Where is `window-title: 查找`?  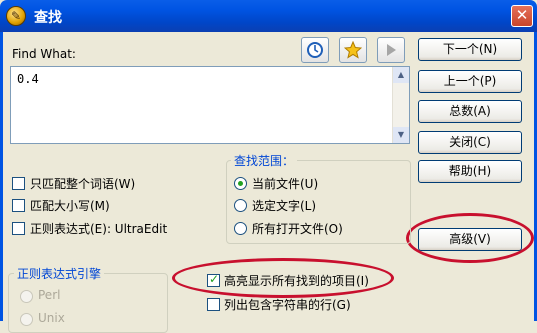
window-title: 查找 is located at coordinates (48, 18).